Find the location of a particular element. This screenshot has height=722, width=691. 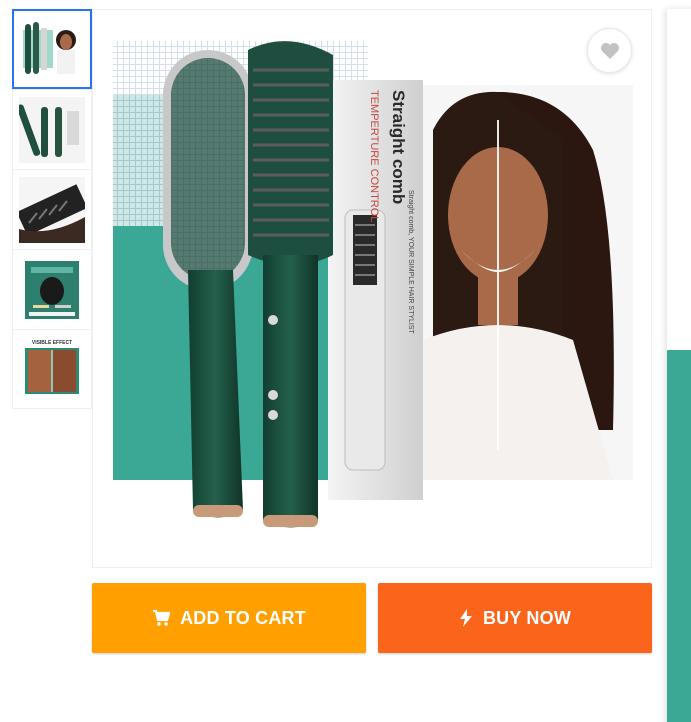

thumbnail-list: VISIBLE EFFECT is located at coordinates (52, 209).